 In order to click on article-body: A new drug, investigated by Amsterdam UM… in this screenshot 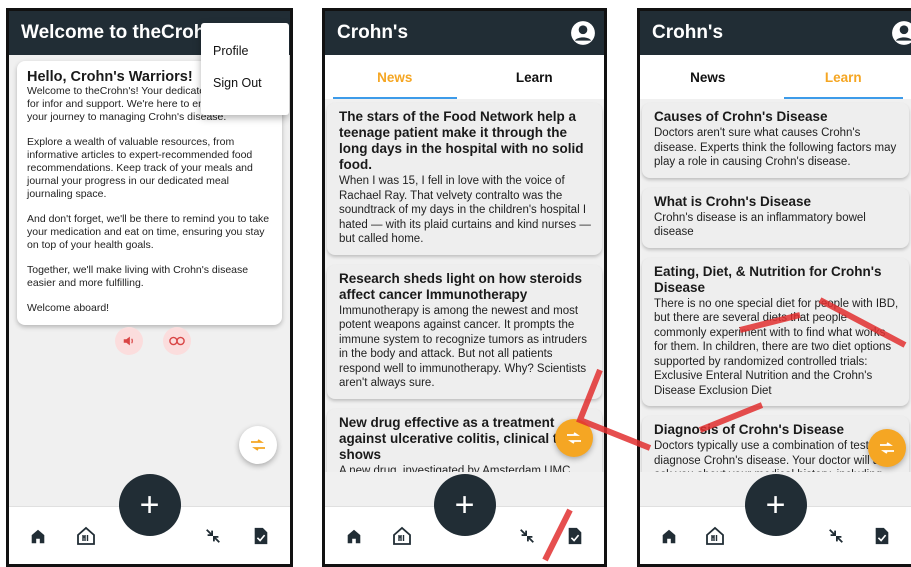, I will do `click(455, 468)`.